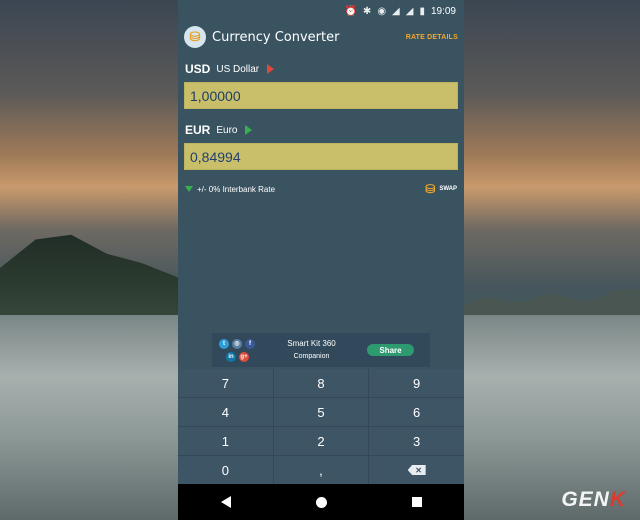 Image resolution: width=640 pixels, height=520 pixels. I want to click on from-currency-selector: USD US Dollar, so click(321, 69).